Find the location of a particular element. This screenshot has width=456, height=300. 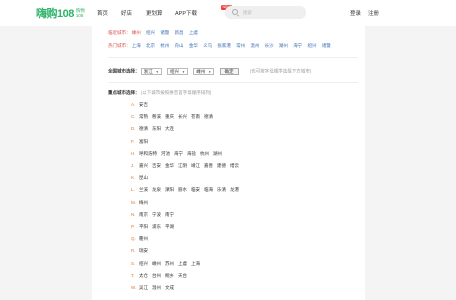

letter-city-link: 重庆 is located at coordinates (169, 116).